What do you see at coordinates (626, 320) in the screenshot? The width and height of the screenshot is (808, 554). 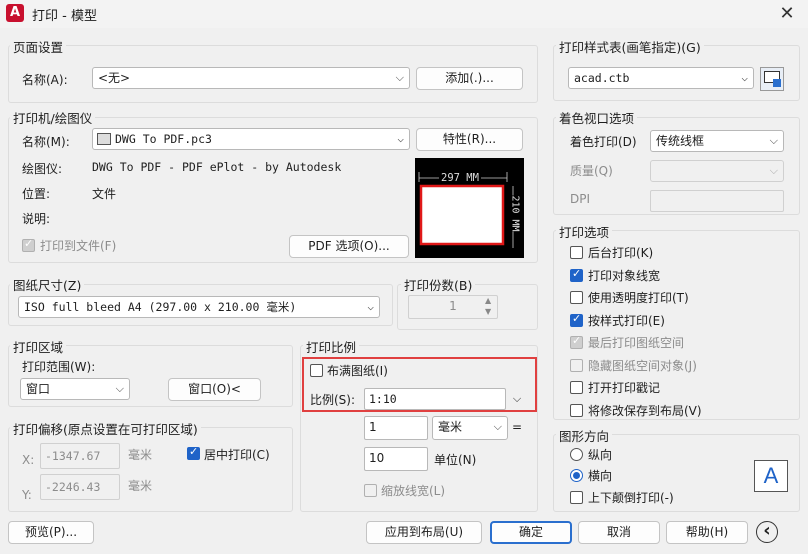 I see `plot-option-label: 按样式打印(E)` at bounding box center [626, 320].